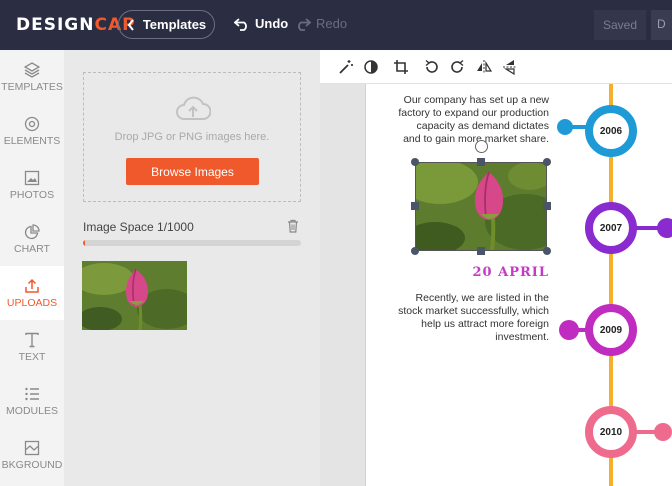 The image size is (672, 486). What do you see at coordinates (84, 243) in the screenshot?
I see `image-space-progress-fill` at bounding box center [84, 243].